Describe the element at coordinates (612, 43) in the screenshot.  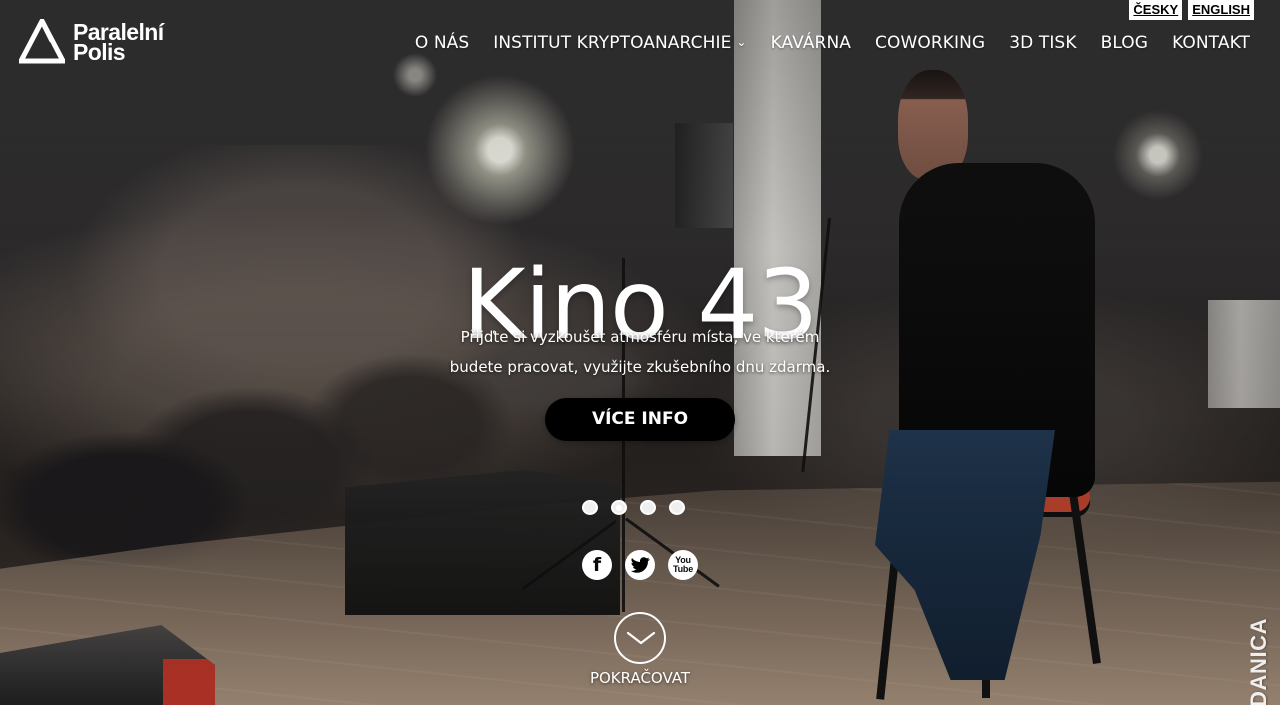
I see `nav-item-label: INSTITUT KRYPTOANARCHIE` at that location.